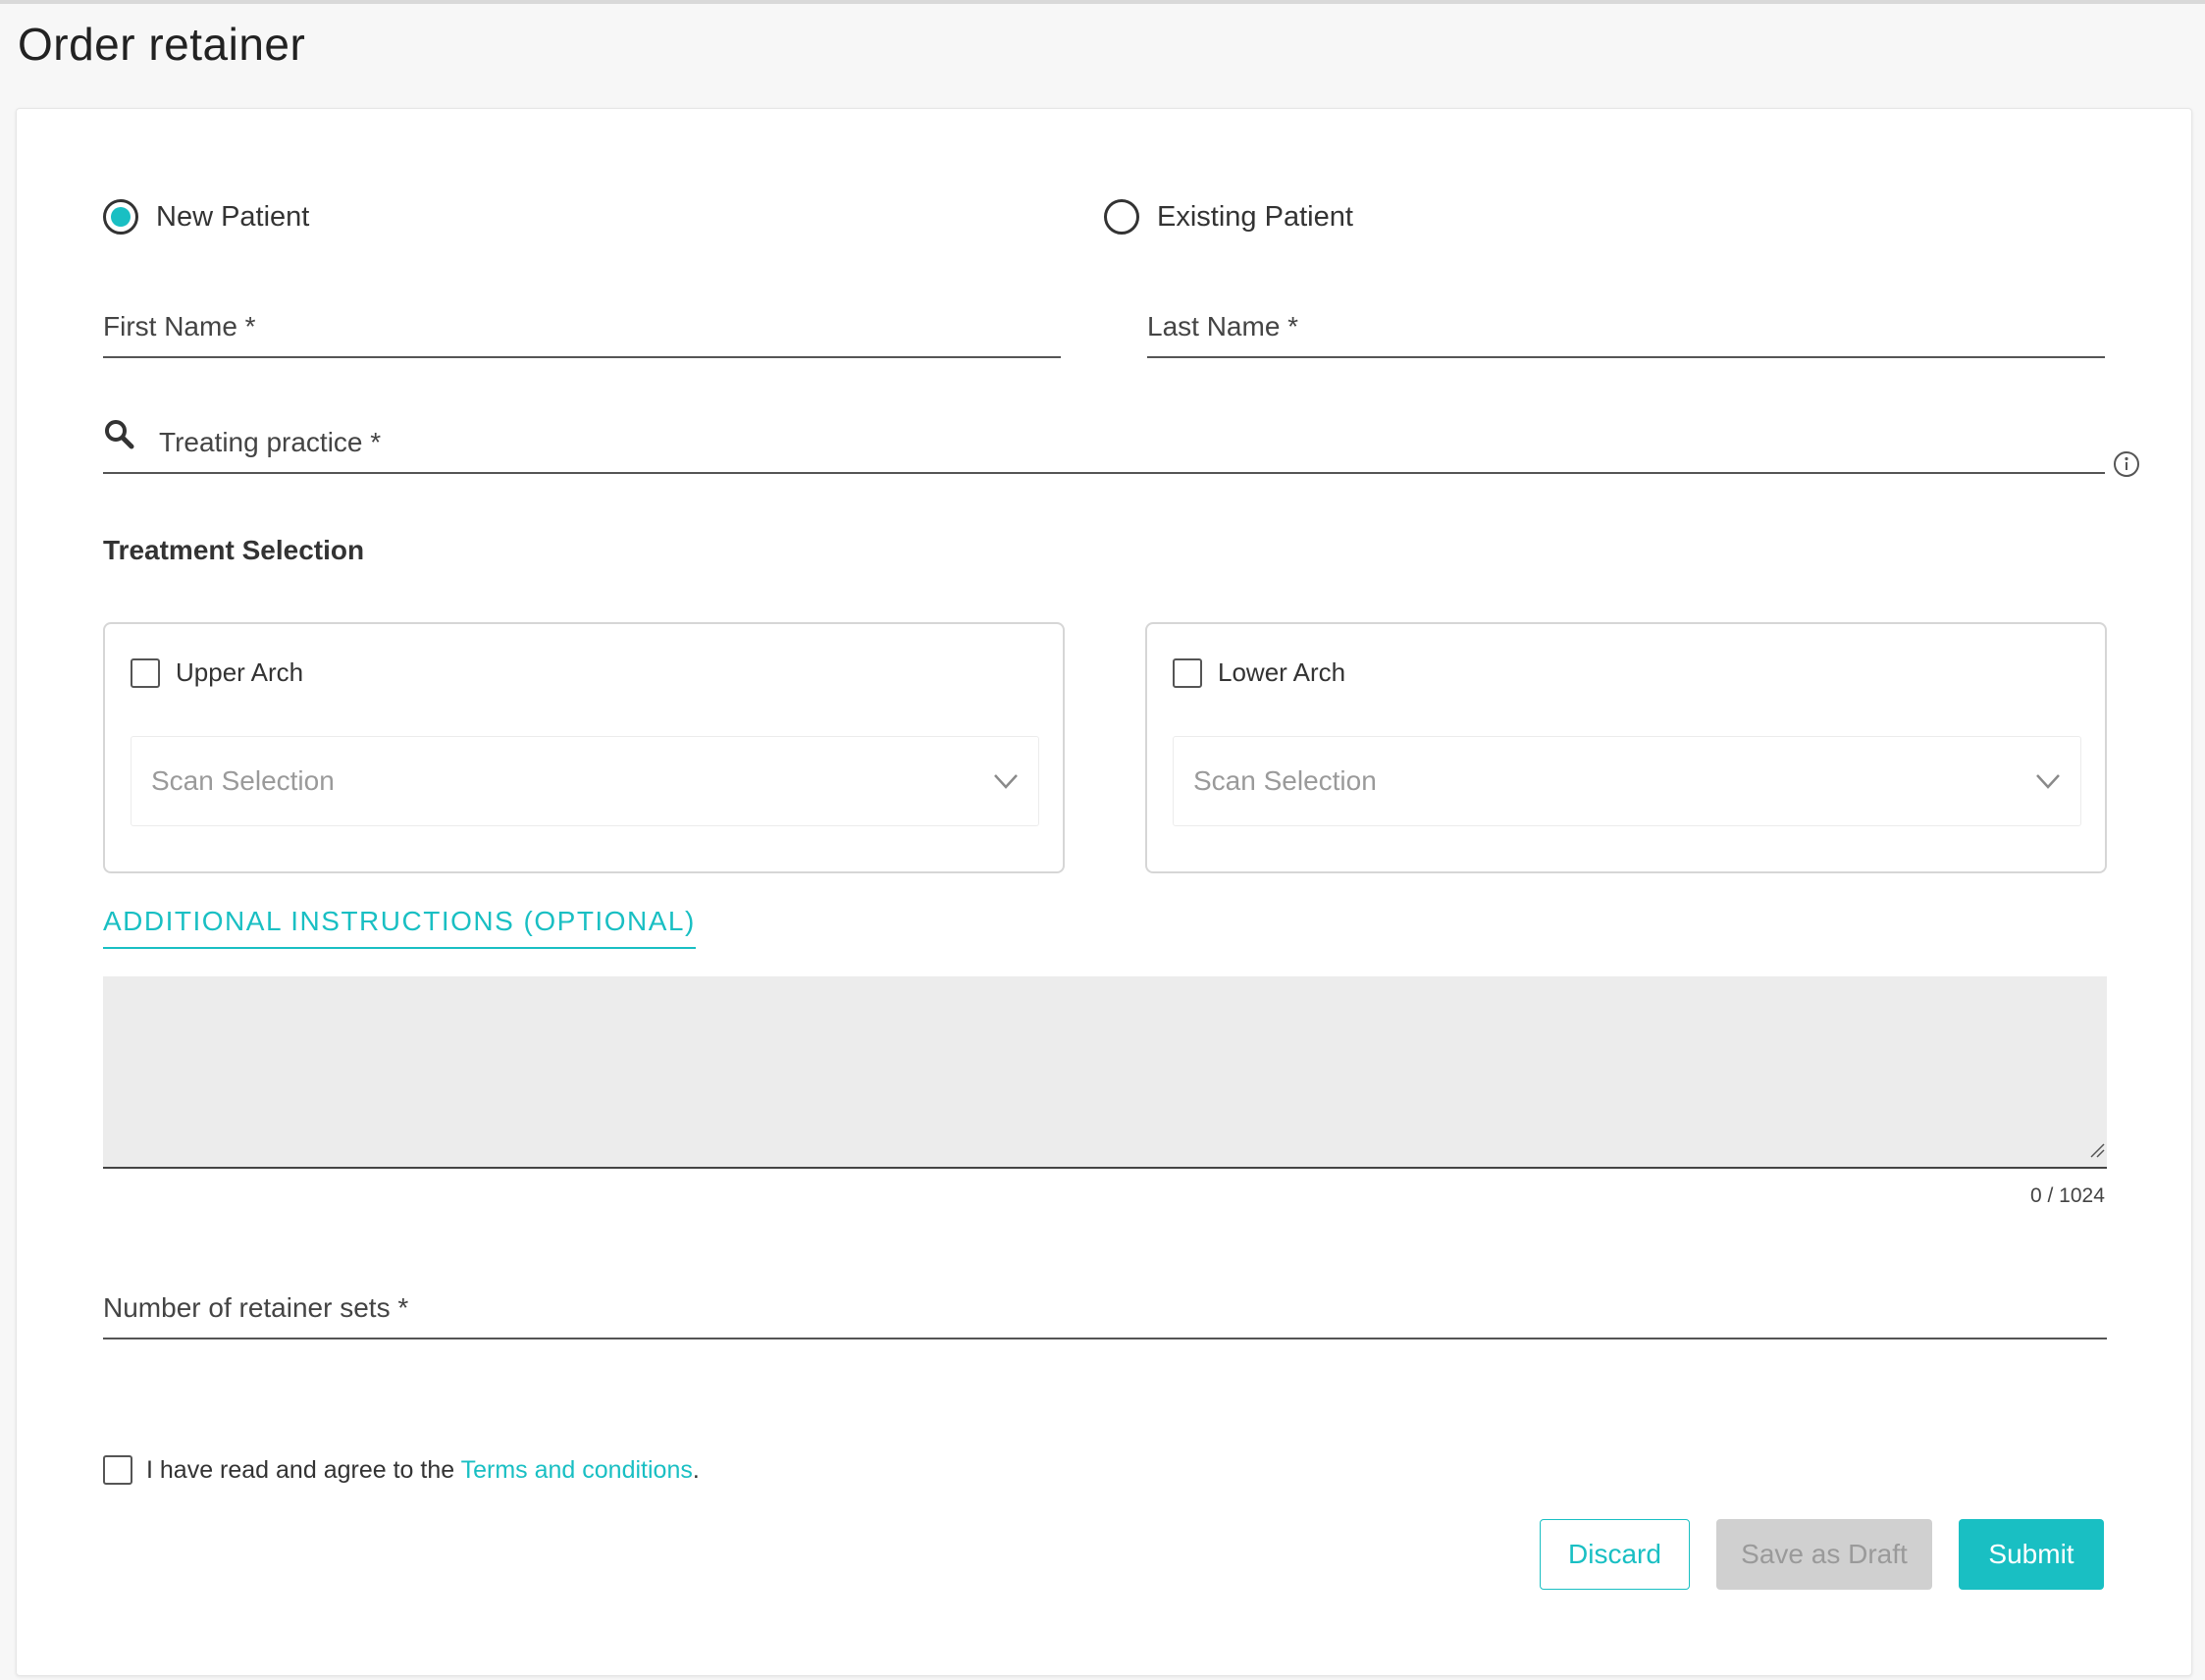  I want to click on radio-existing-patient-label: Existing Patient, so click(1255, 216).